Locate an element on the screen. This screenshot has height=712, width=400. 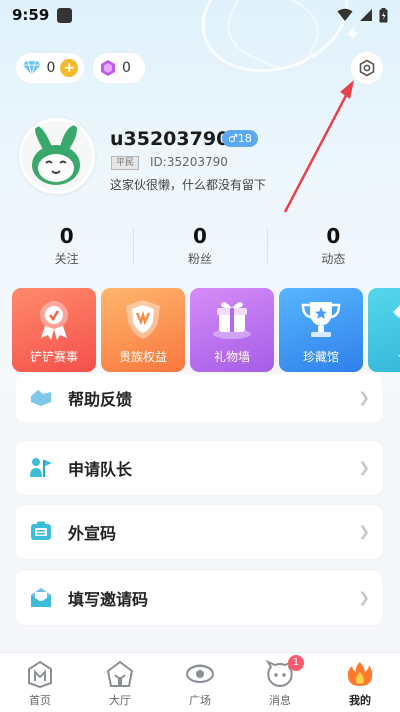
battery-icon is located at coordinates (383, 14).